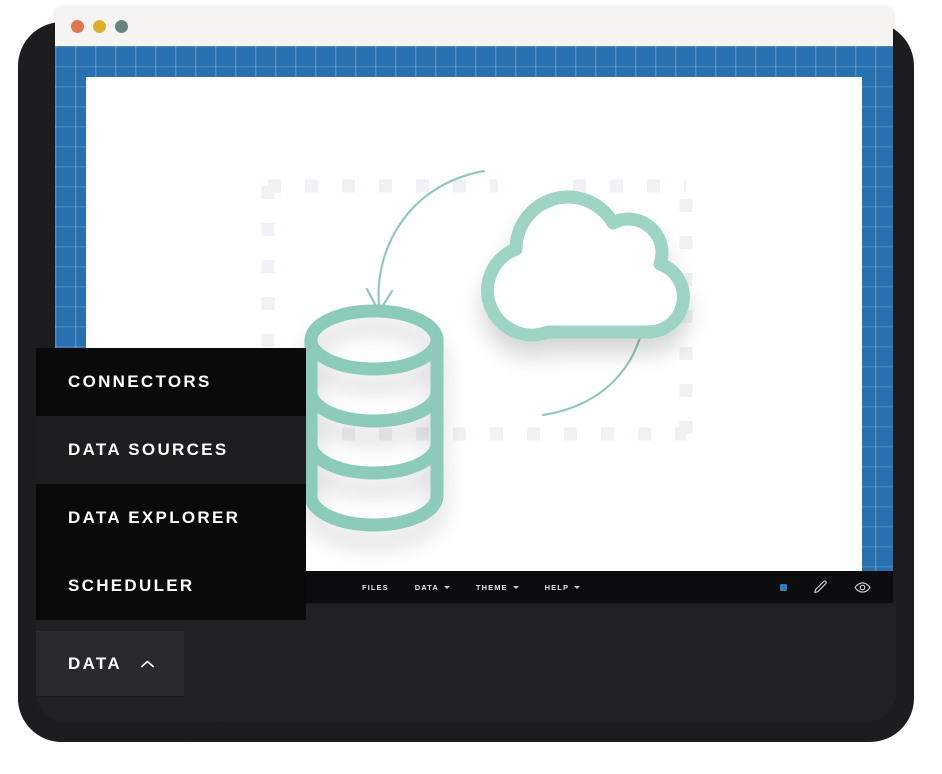  Describe the element at coordinates (783, 587) in the screenshot. I see `status-dot-icon` at that location.